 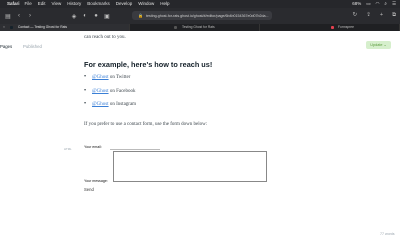 I want to click on breadcrumb-pages: Pages, so click(x=6, y=46).